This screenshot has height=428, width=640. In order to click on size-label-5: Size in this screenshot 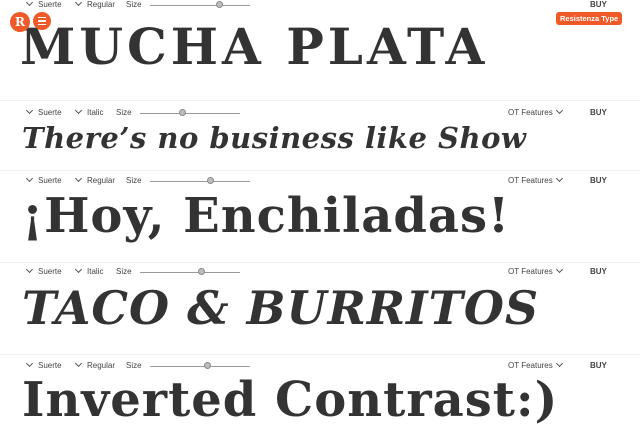, I will do `click(134, 365)`.